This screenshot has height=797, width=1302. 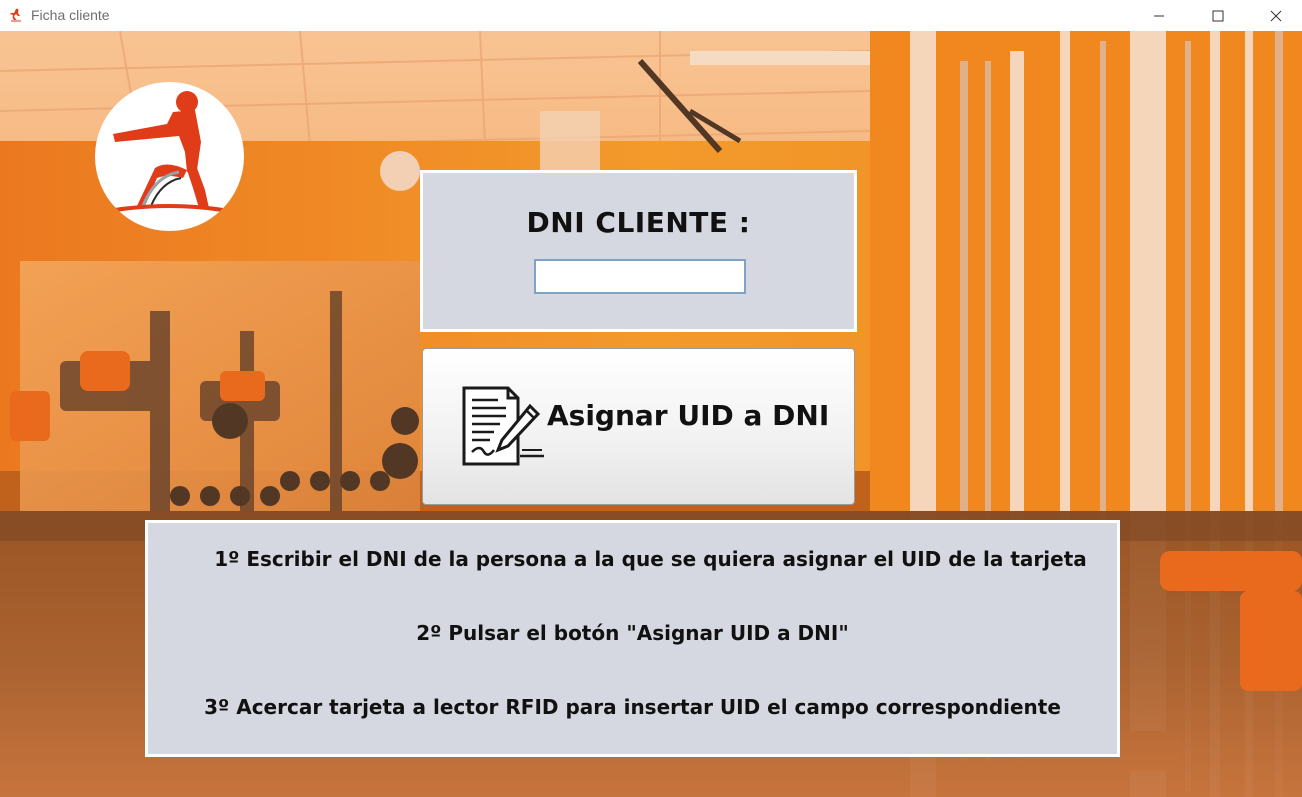 What do you see at coordinates (638, 251) in the screenshot?
I see `dni-panel: DNI CLIENTE :` at bounding box center [638, 251].